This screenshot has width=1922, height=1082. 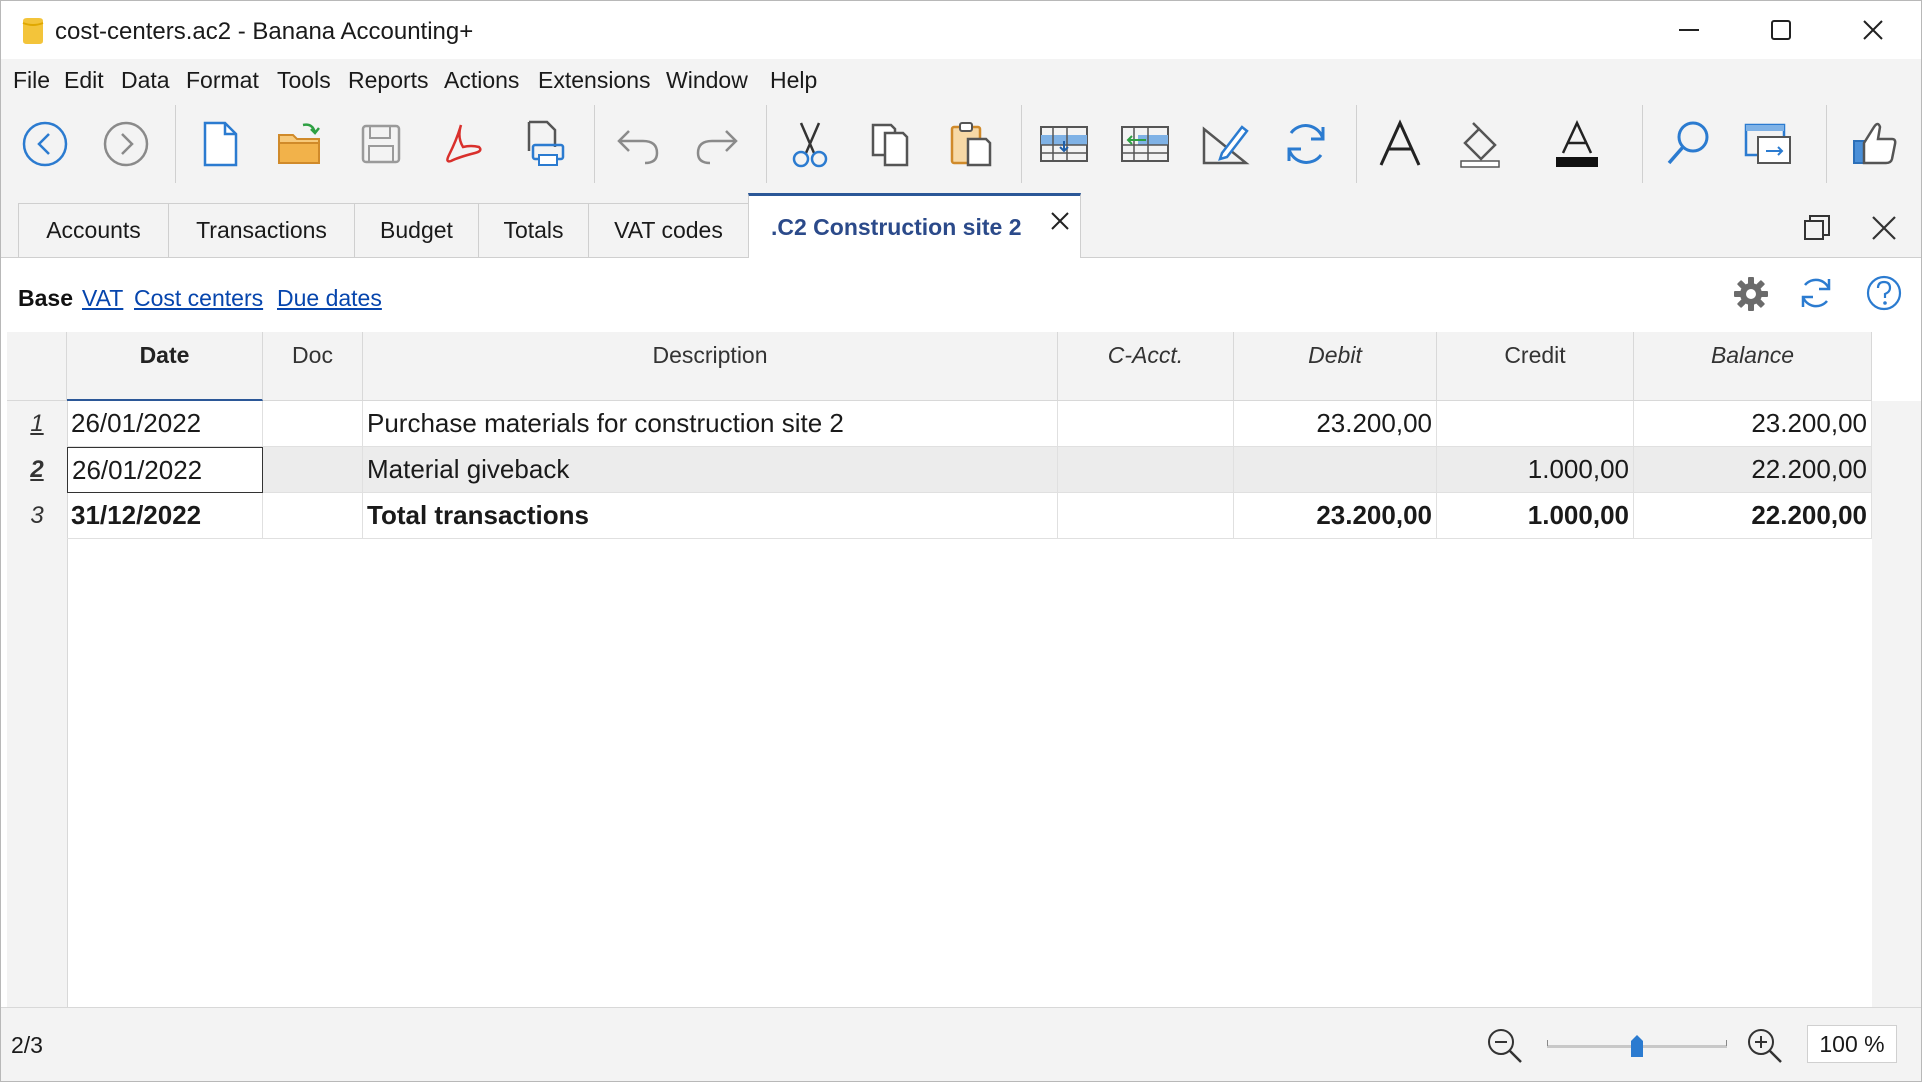 I want to click on zoom-out-button, so click(x=1505, y=1046).